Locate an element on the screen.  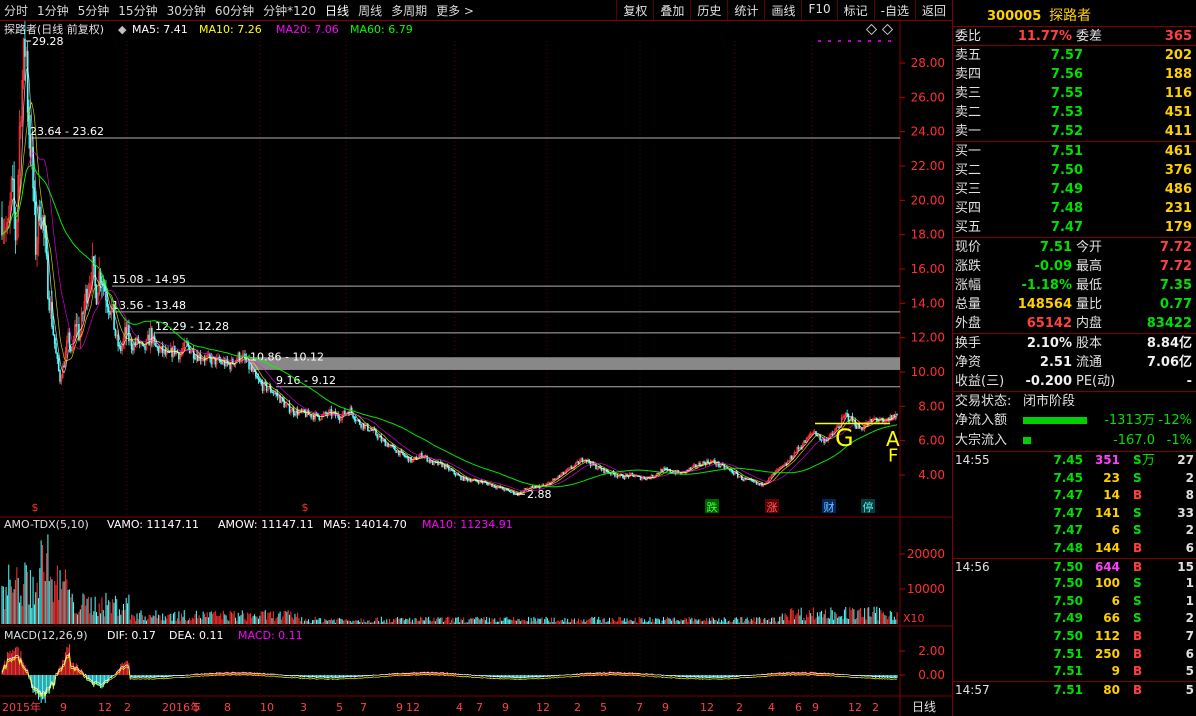
toolbar-button-4: 画线 is located at coordinates (782, 10).